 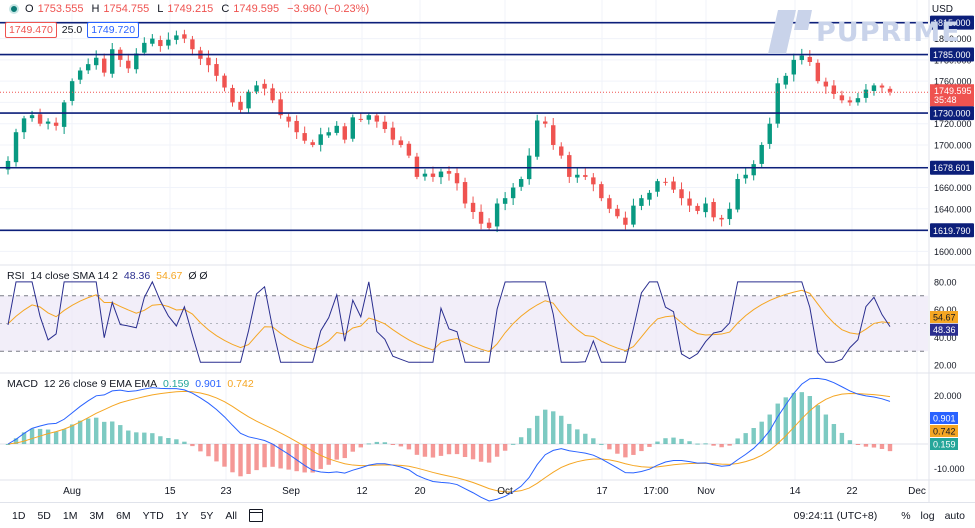 I want to click on level-tag-label: 1730.000, so click(x=952, y=114).